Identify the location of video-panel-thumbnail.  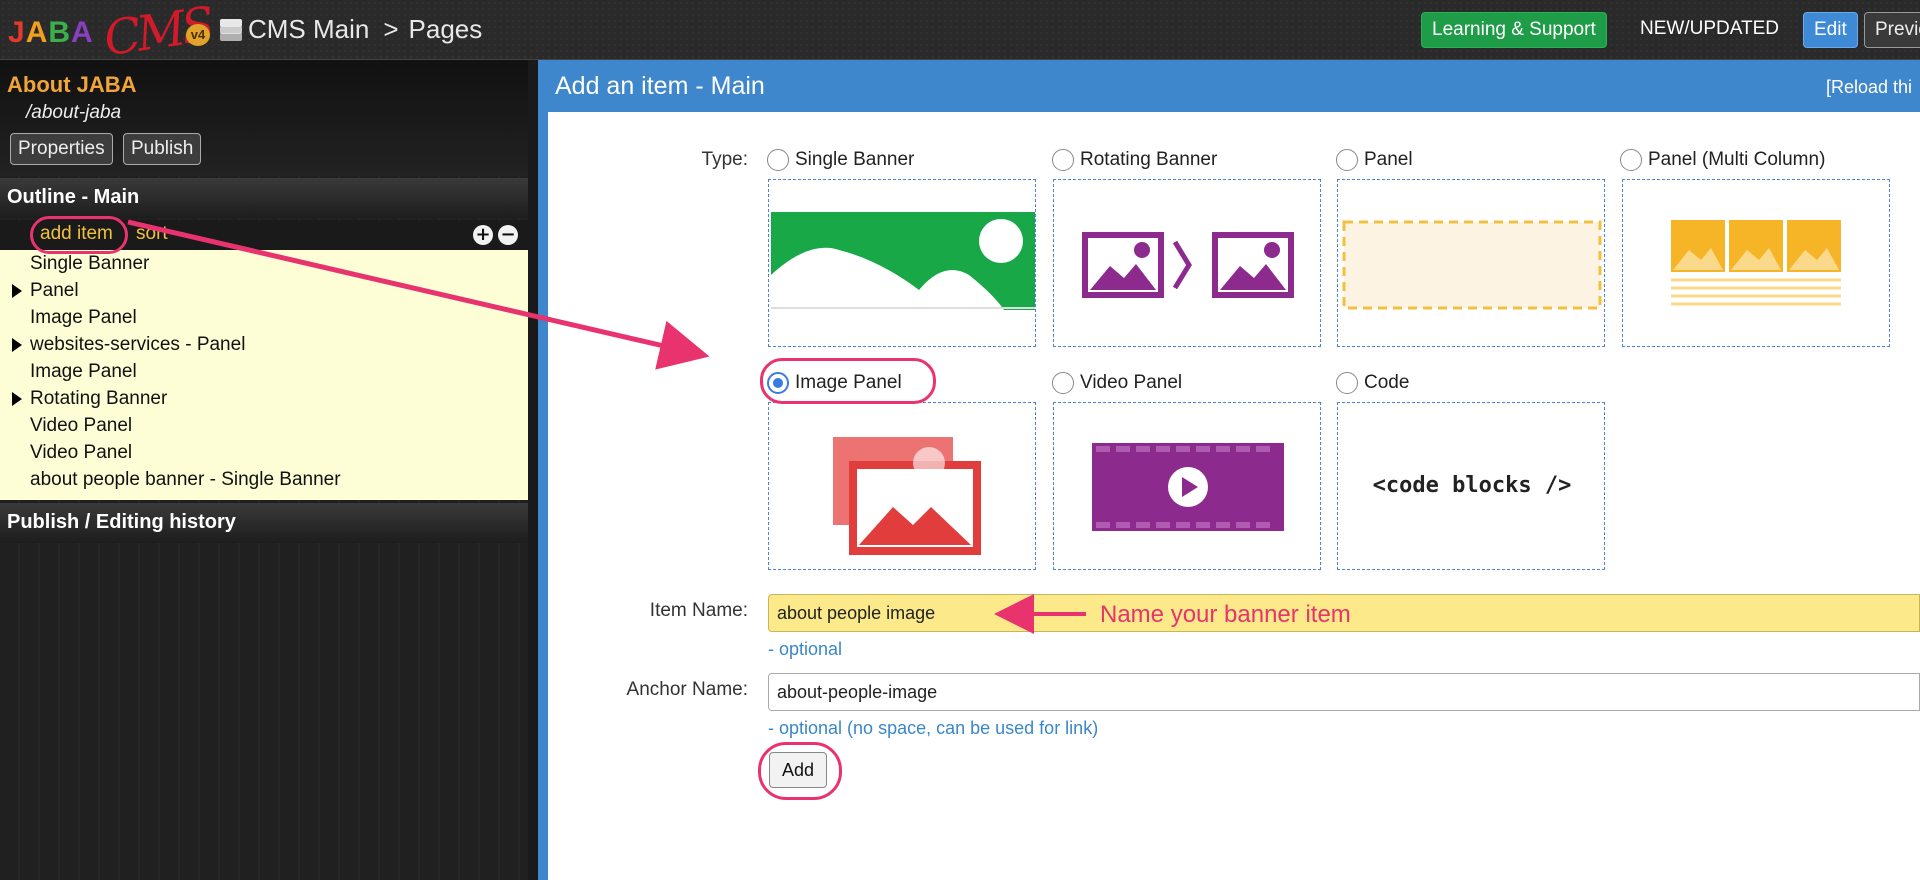
(1187, 486).